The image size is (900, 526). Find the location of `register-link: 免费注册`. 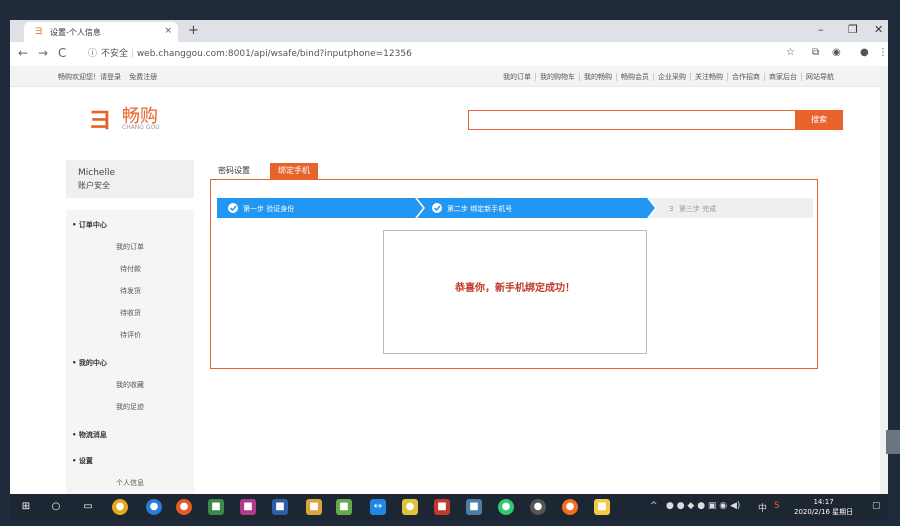

register-link: 免费注册 is located at coordinates (143, 77).